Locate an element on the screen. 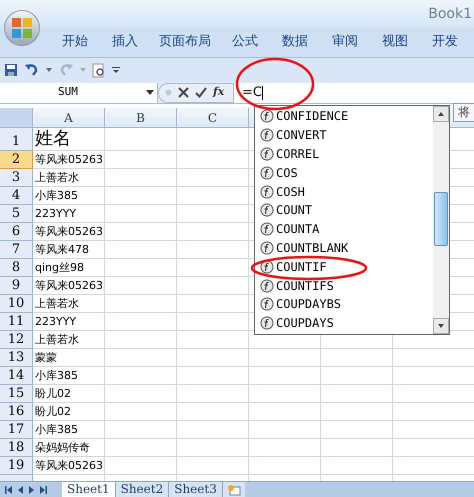 This screenshot has width=474, height=497. formula-input: =C is located at coordinates (354, 92).